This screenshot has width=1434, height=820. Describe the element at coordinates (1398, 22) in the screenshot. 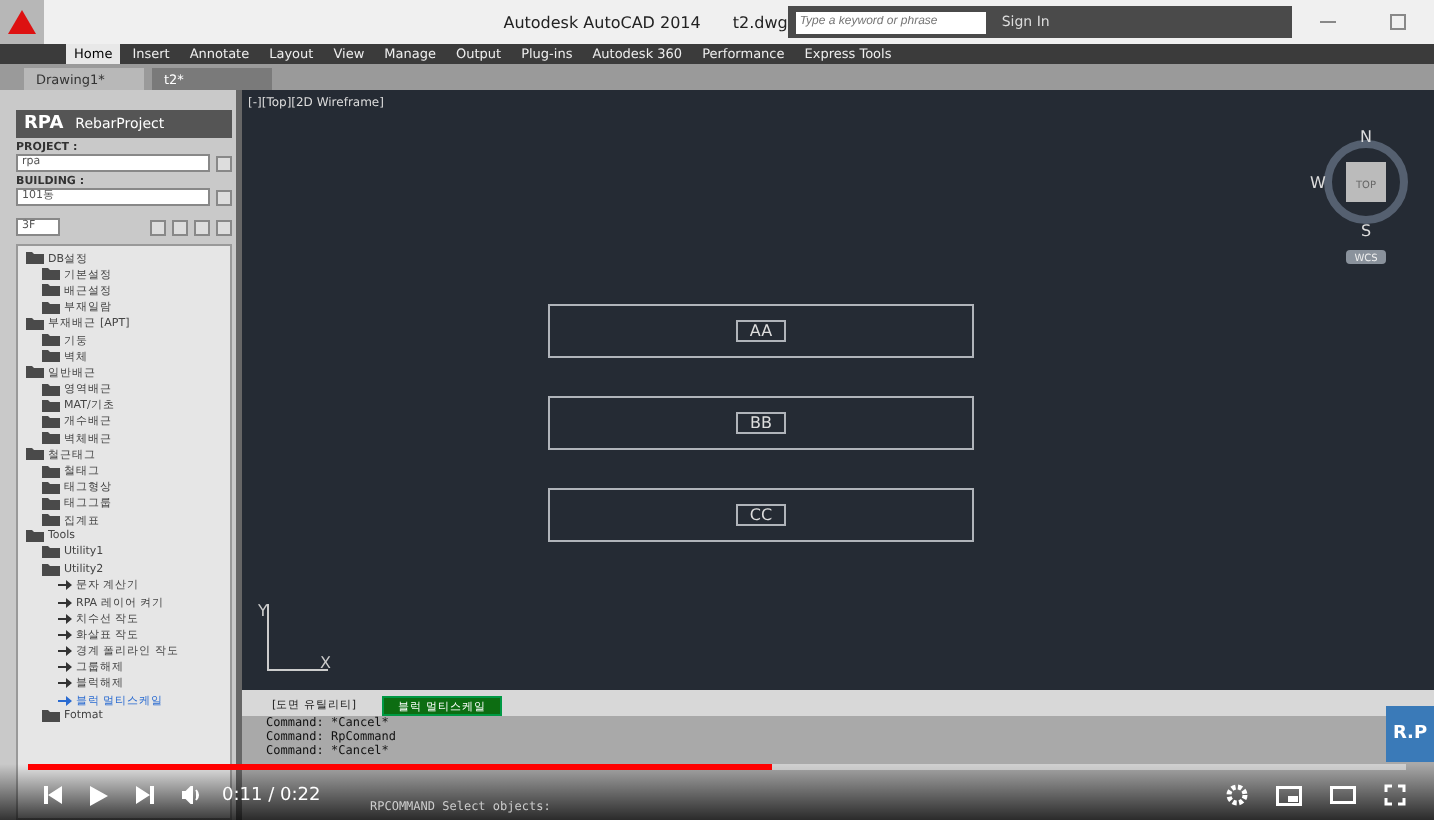

I see `maximize-icon` at that location.